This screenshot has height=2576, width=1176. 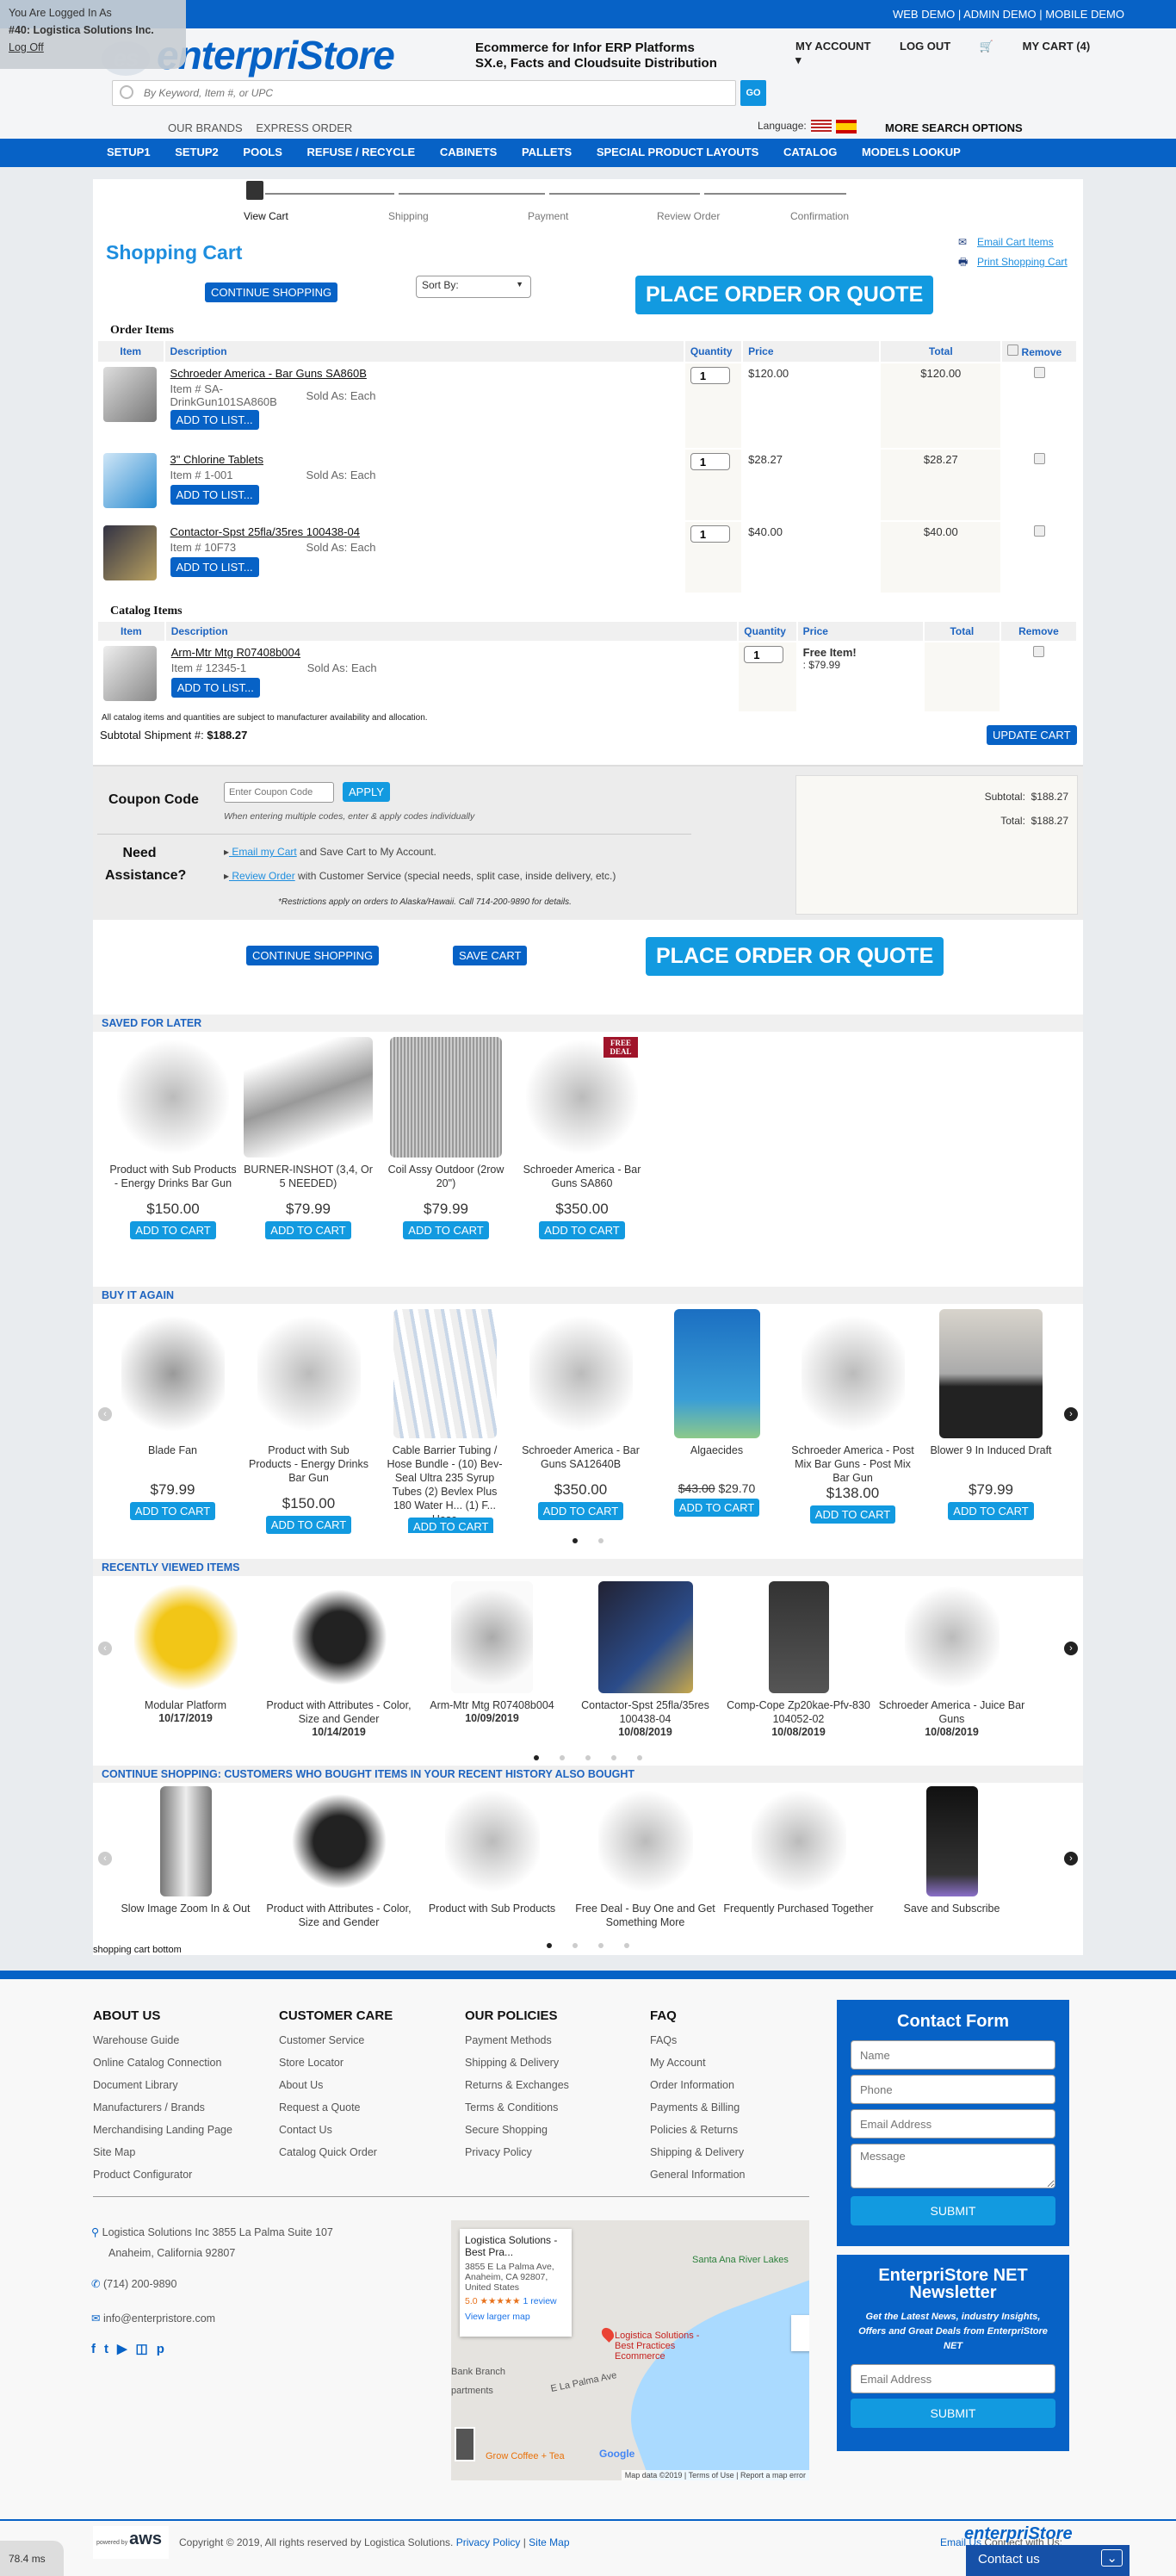 I want to click on spain-flag-icon, so click(x=846, y=126).